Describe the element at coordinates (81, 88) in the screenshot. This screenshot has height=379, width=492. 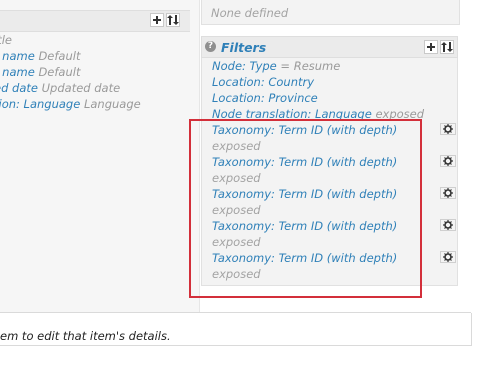
I see `field-value: Updated date` at that location.